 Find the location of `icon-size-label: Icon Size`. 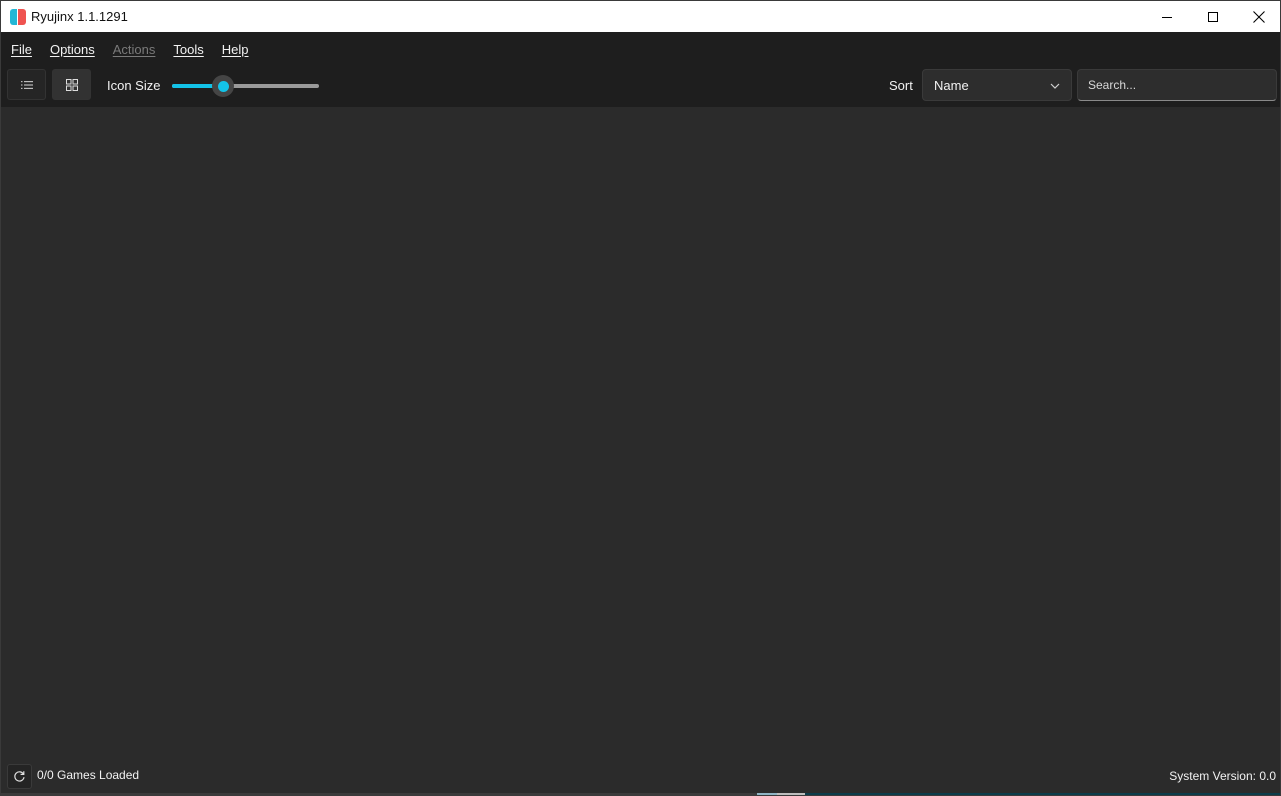

icon-size-label: Icon Size is located at coordinates (134, 85).